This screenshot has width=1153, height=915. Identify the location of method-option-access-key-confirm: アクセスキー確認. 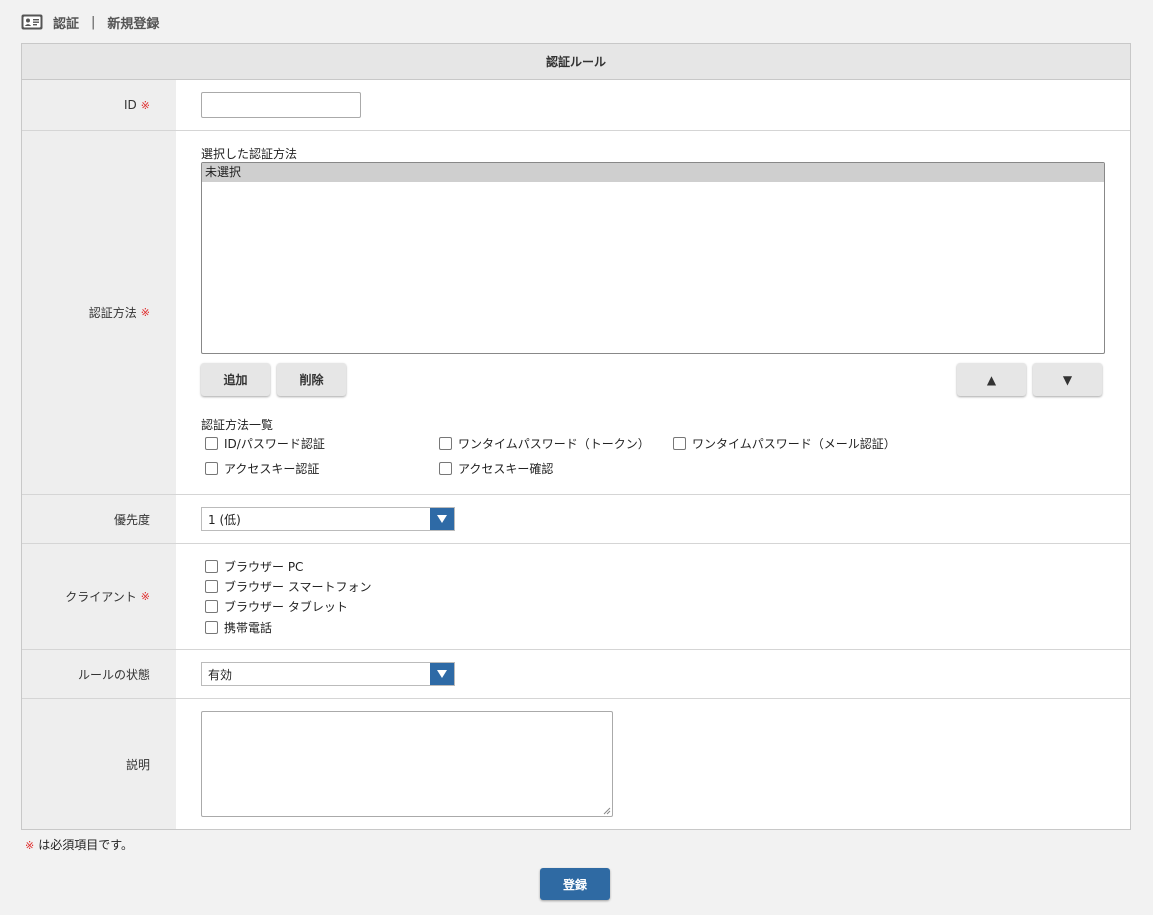
(496, 468).